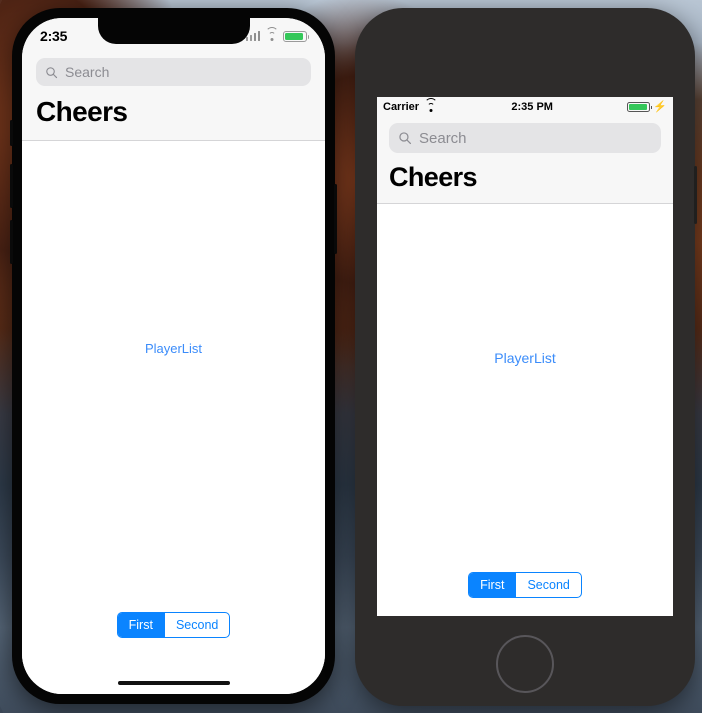 This screenshot has width=702, height=713. Describe the element at coordinates (173, 31) in the screenshot. I see `notch` at that location.